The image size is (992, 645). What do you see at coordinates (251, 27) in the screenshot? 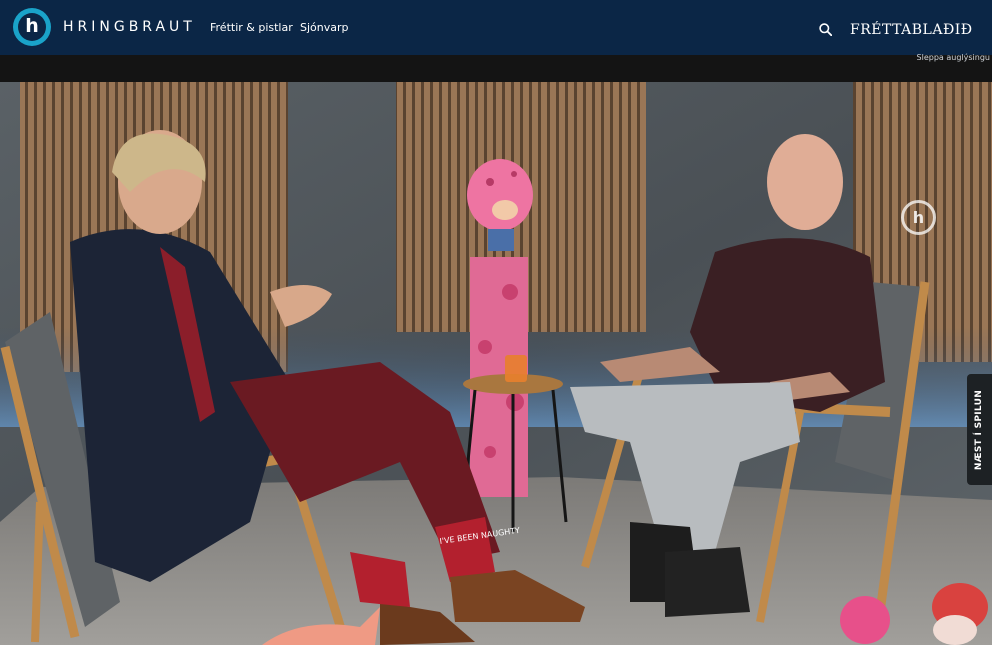
I see `nav-frettir-pistlar: Fréttir & pistlar` at bounding box center [251, 27].